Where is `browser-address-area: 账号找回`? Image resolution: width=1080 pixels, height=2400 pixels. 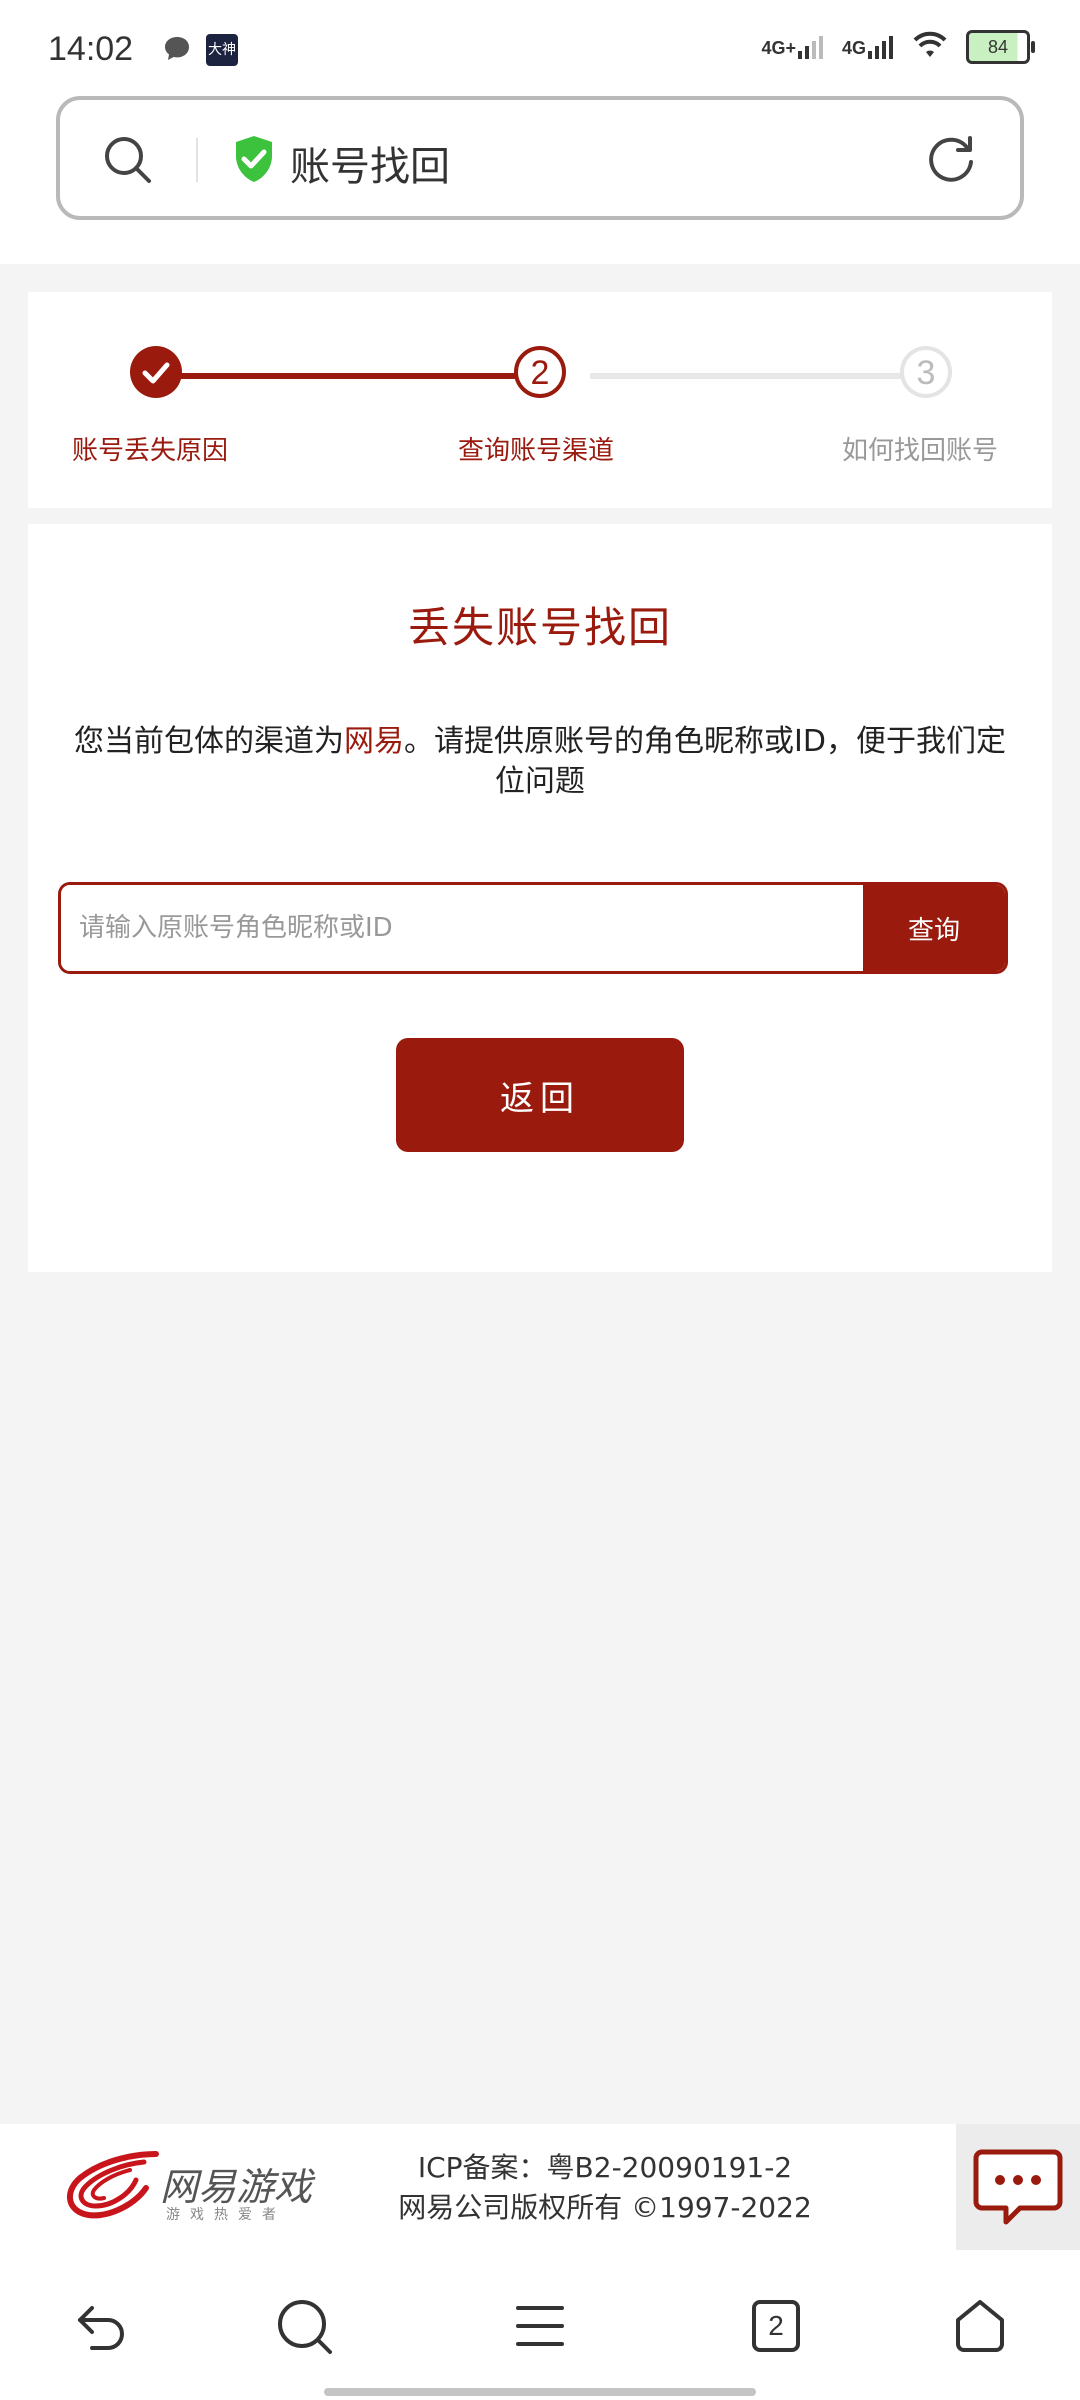 browser-address-area: 账号找回 is located at coordinates (540, 180).